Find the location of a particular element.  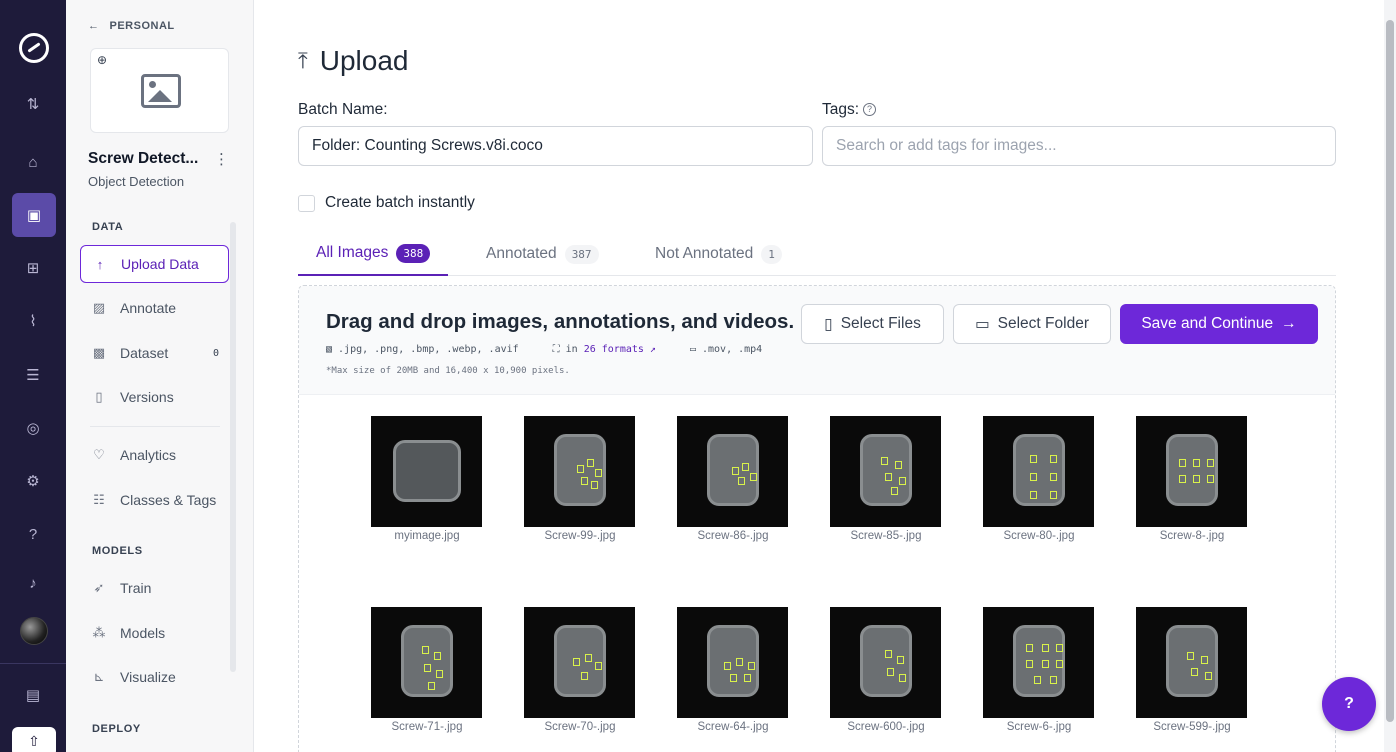

select-files-label: Select Files is located at coordinates (880, 323).